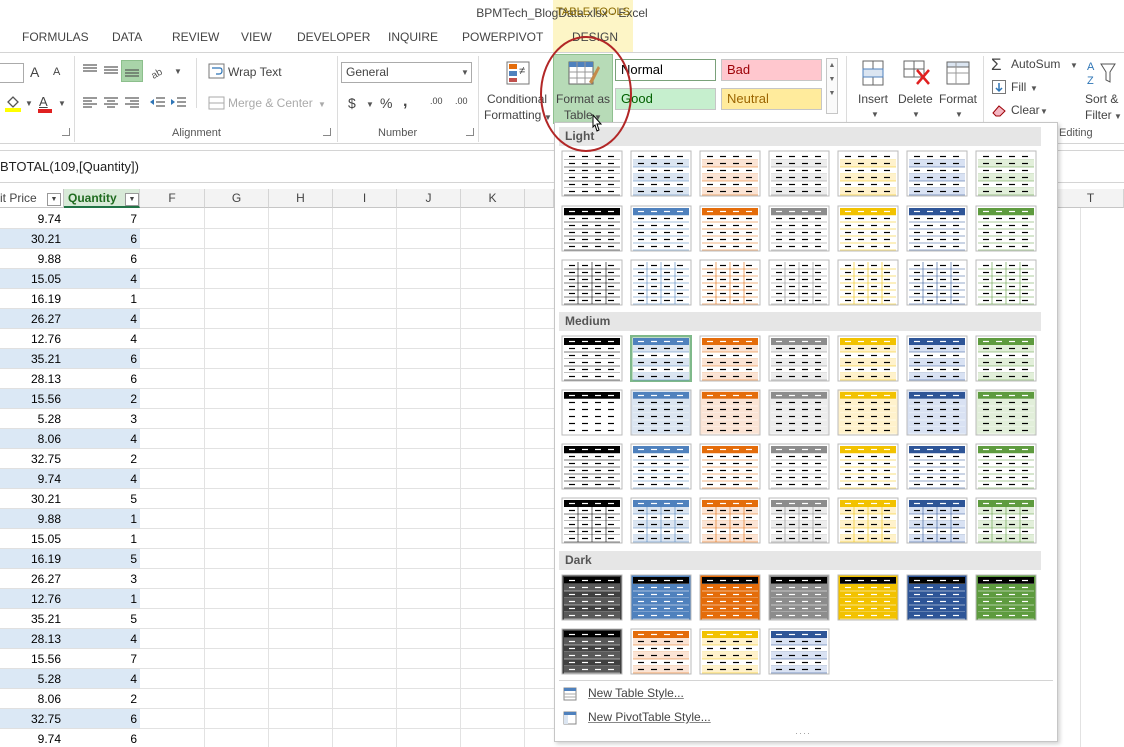 This screenshot has height=747, width=1124. I want to click on column-g-header: G, so click(237, 198).